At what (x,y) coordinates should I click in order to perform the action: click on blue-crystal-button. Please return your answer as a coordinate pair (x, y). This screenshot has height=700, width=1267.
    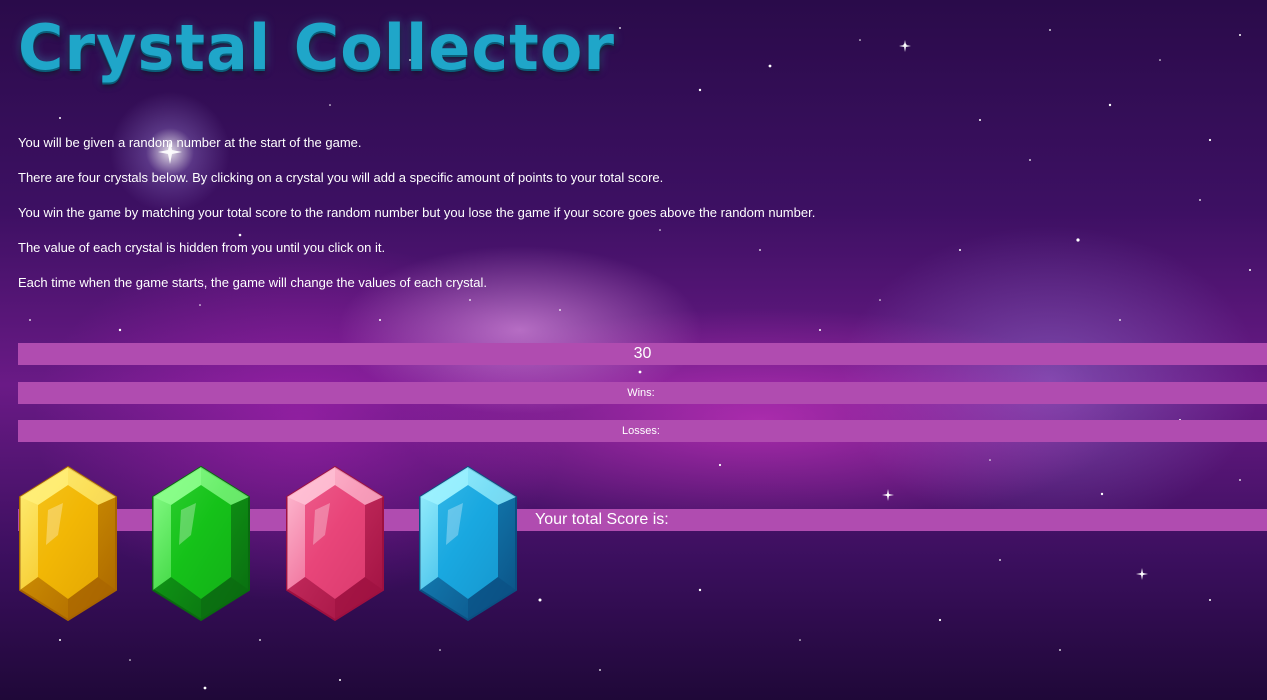
    Looking at the image, I should click on (468, 543).